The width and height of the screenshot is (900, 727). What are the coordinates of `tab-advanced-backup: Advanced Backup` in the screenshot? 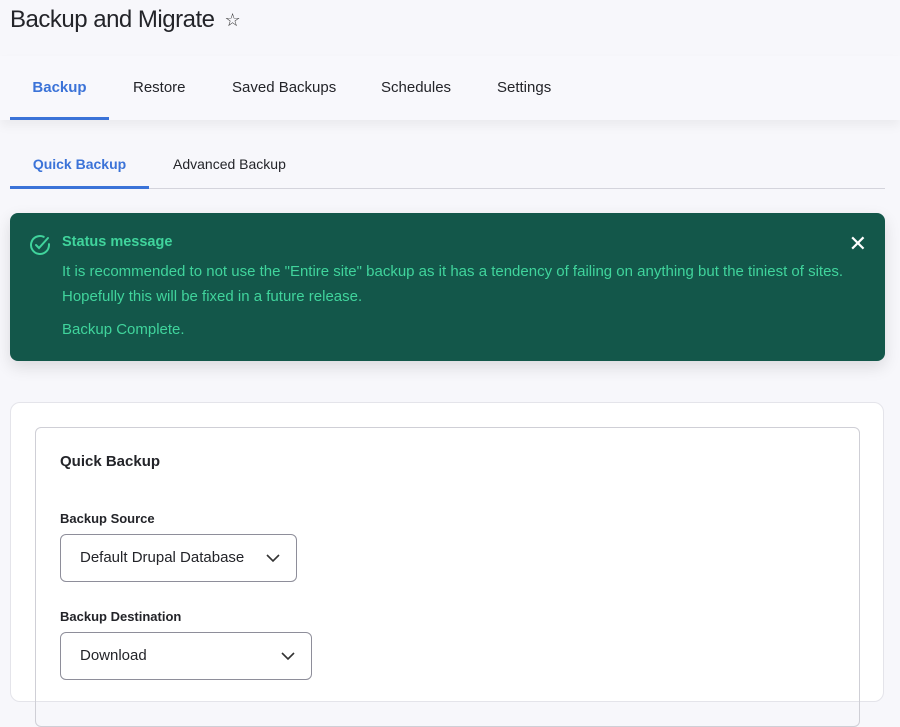 It's located at (229, 164).